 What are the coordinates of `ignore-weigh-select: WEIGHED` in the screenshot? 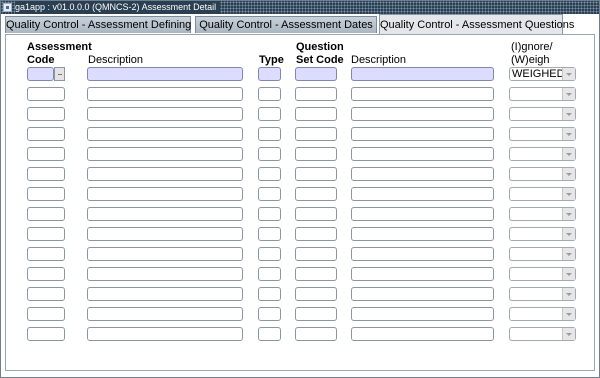 It's located at (542, 74).